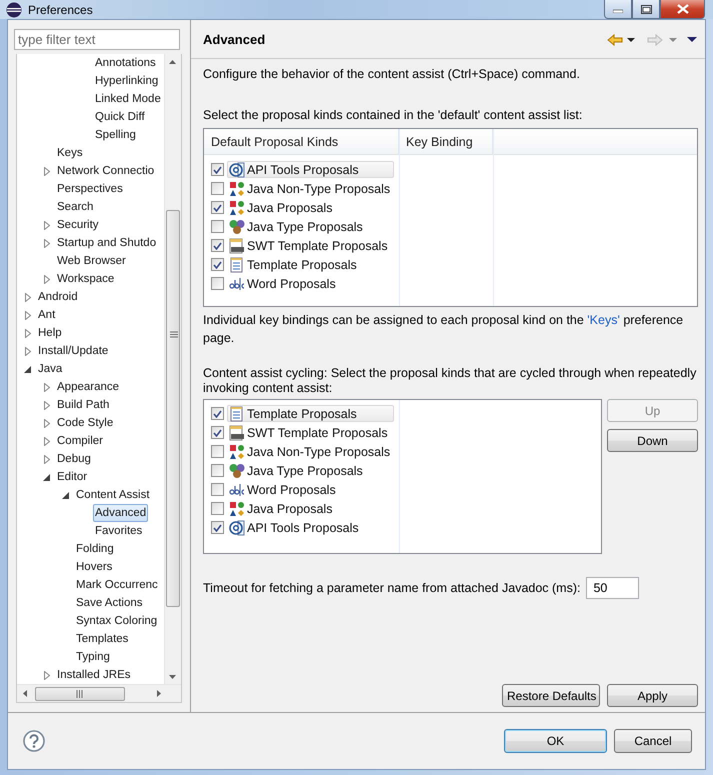  Describe the element at coordinates (301, 141) in the screenshot. I see `column-header: Default Proposal Kinds` at that location.